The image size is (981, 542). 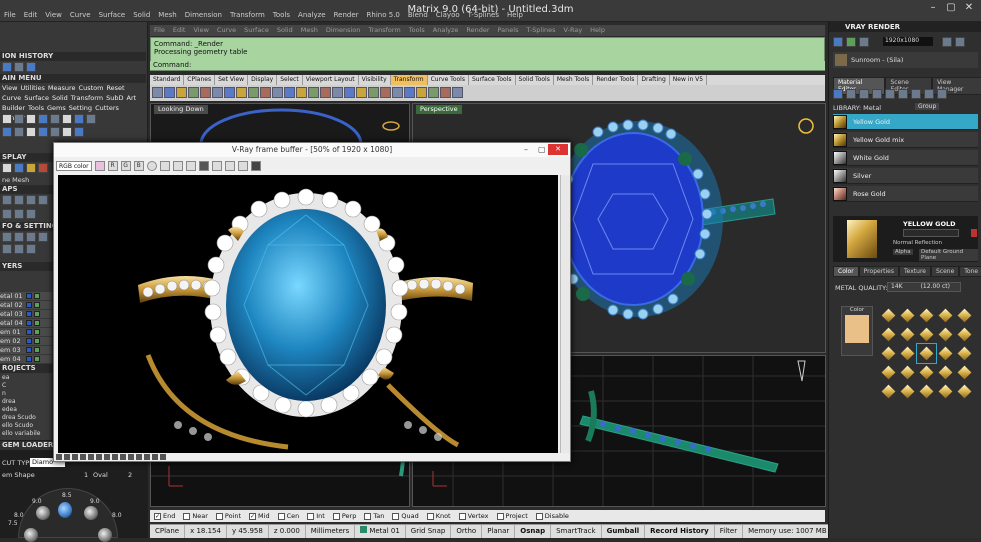 What do you see at coordinates (616, 80) in the screenshot?
I see `tab-render-tools: Render Tools` at bounding box center [616, 80].